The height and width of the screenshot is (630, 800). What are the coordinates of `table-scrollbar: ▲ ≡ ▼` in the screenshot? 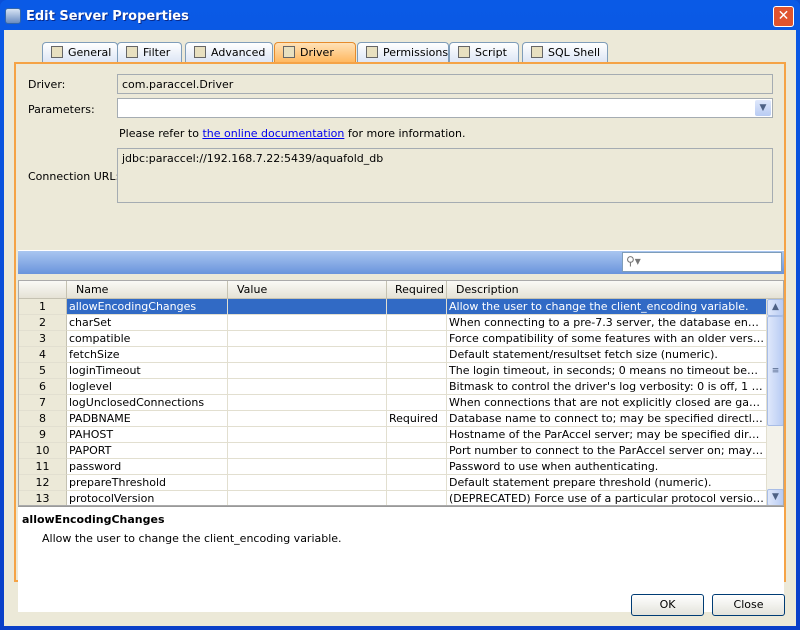 It's located at (775, 402).